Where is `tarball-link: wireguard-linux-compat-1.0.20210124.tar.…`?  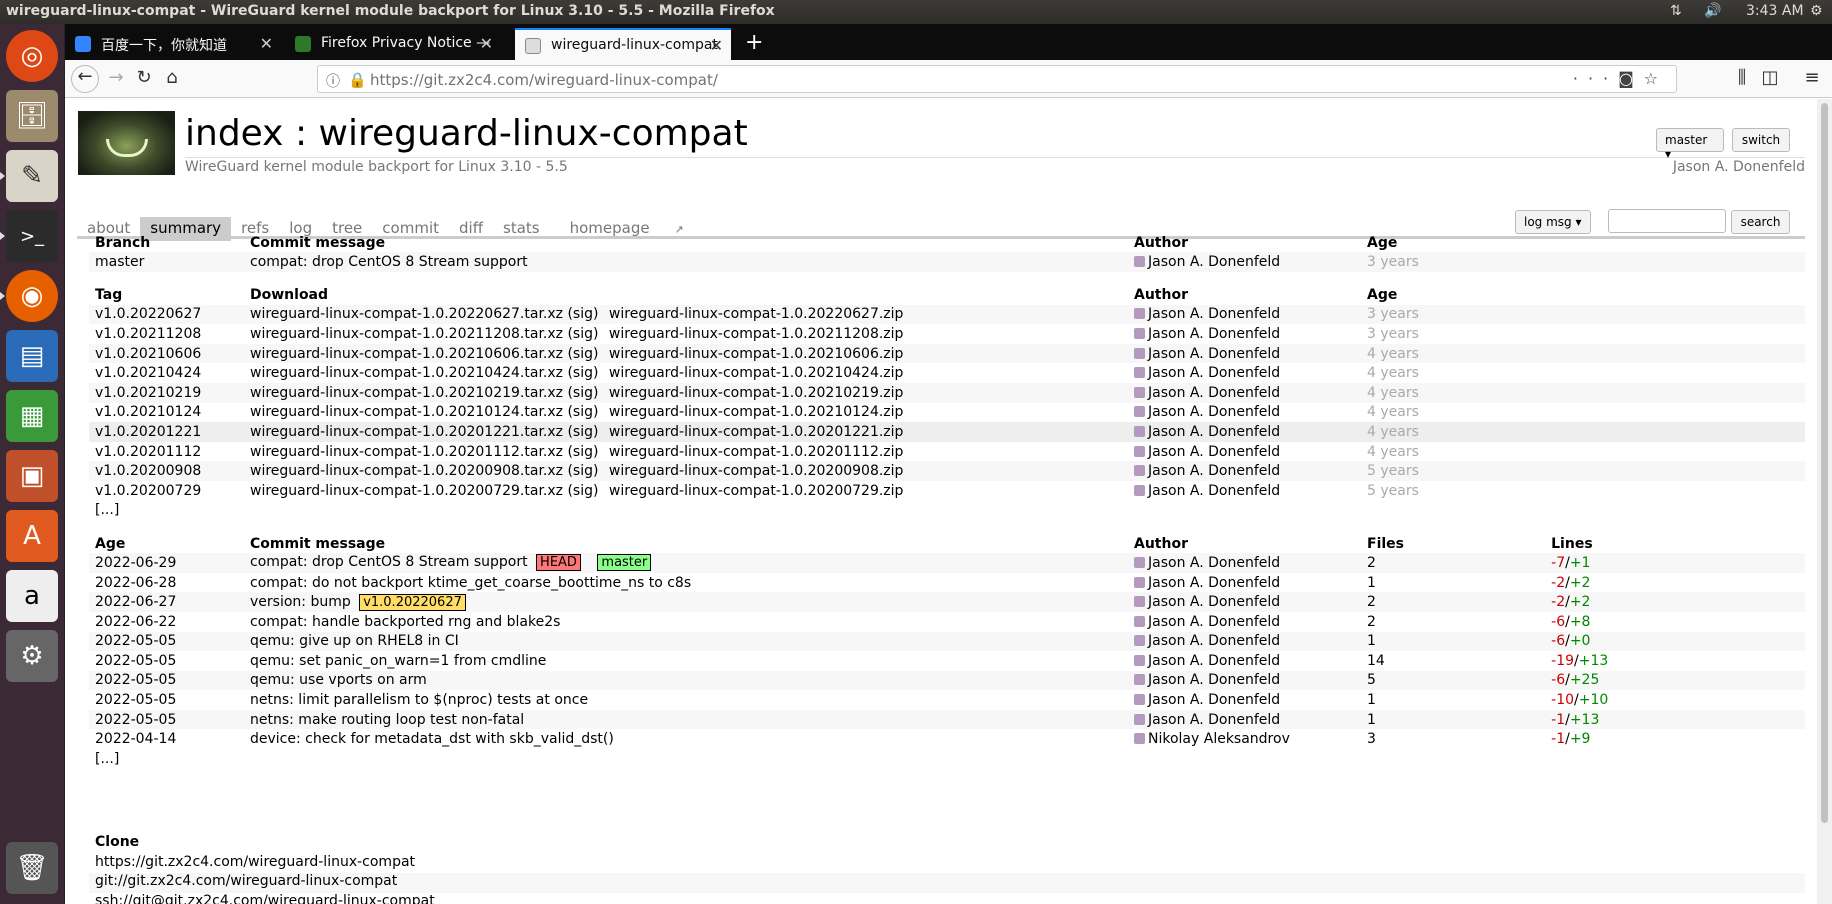 tarball-link: wireguard-linux-compat-1.0.20210124.tar.… is located at coordinates (406, 412).